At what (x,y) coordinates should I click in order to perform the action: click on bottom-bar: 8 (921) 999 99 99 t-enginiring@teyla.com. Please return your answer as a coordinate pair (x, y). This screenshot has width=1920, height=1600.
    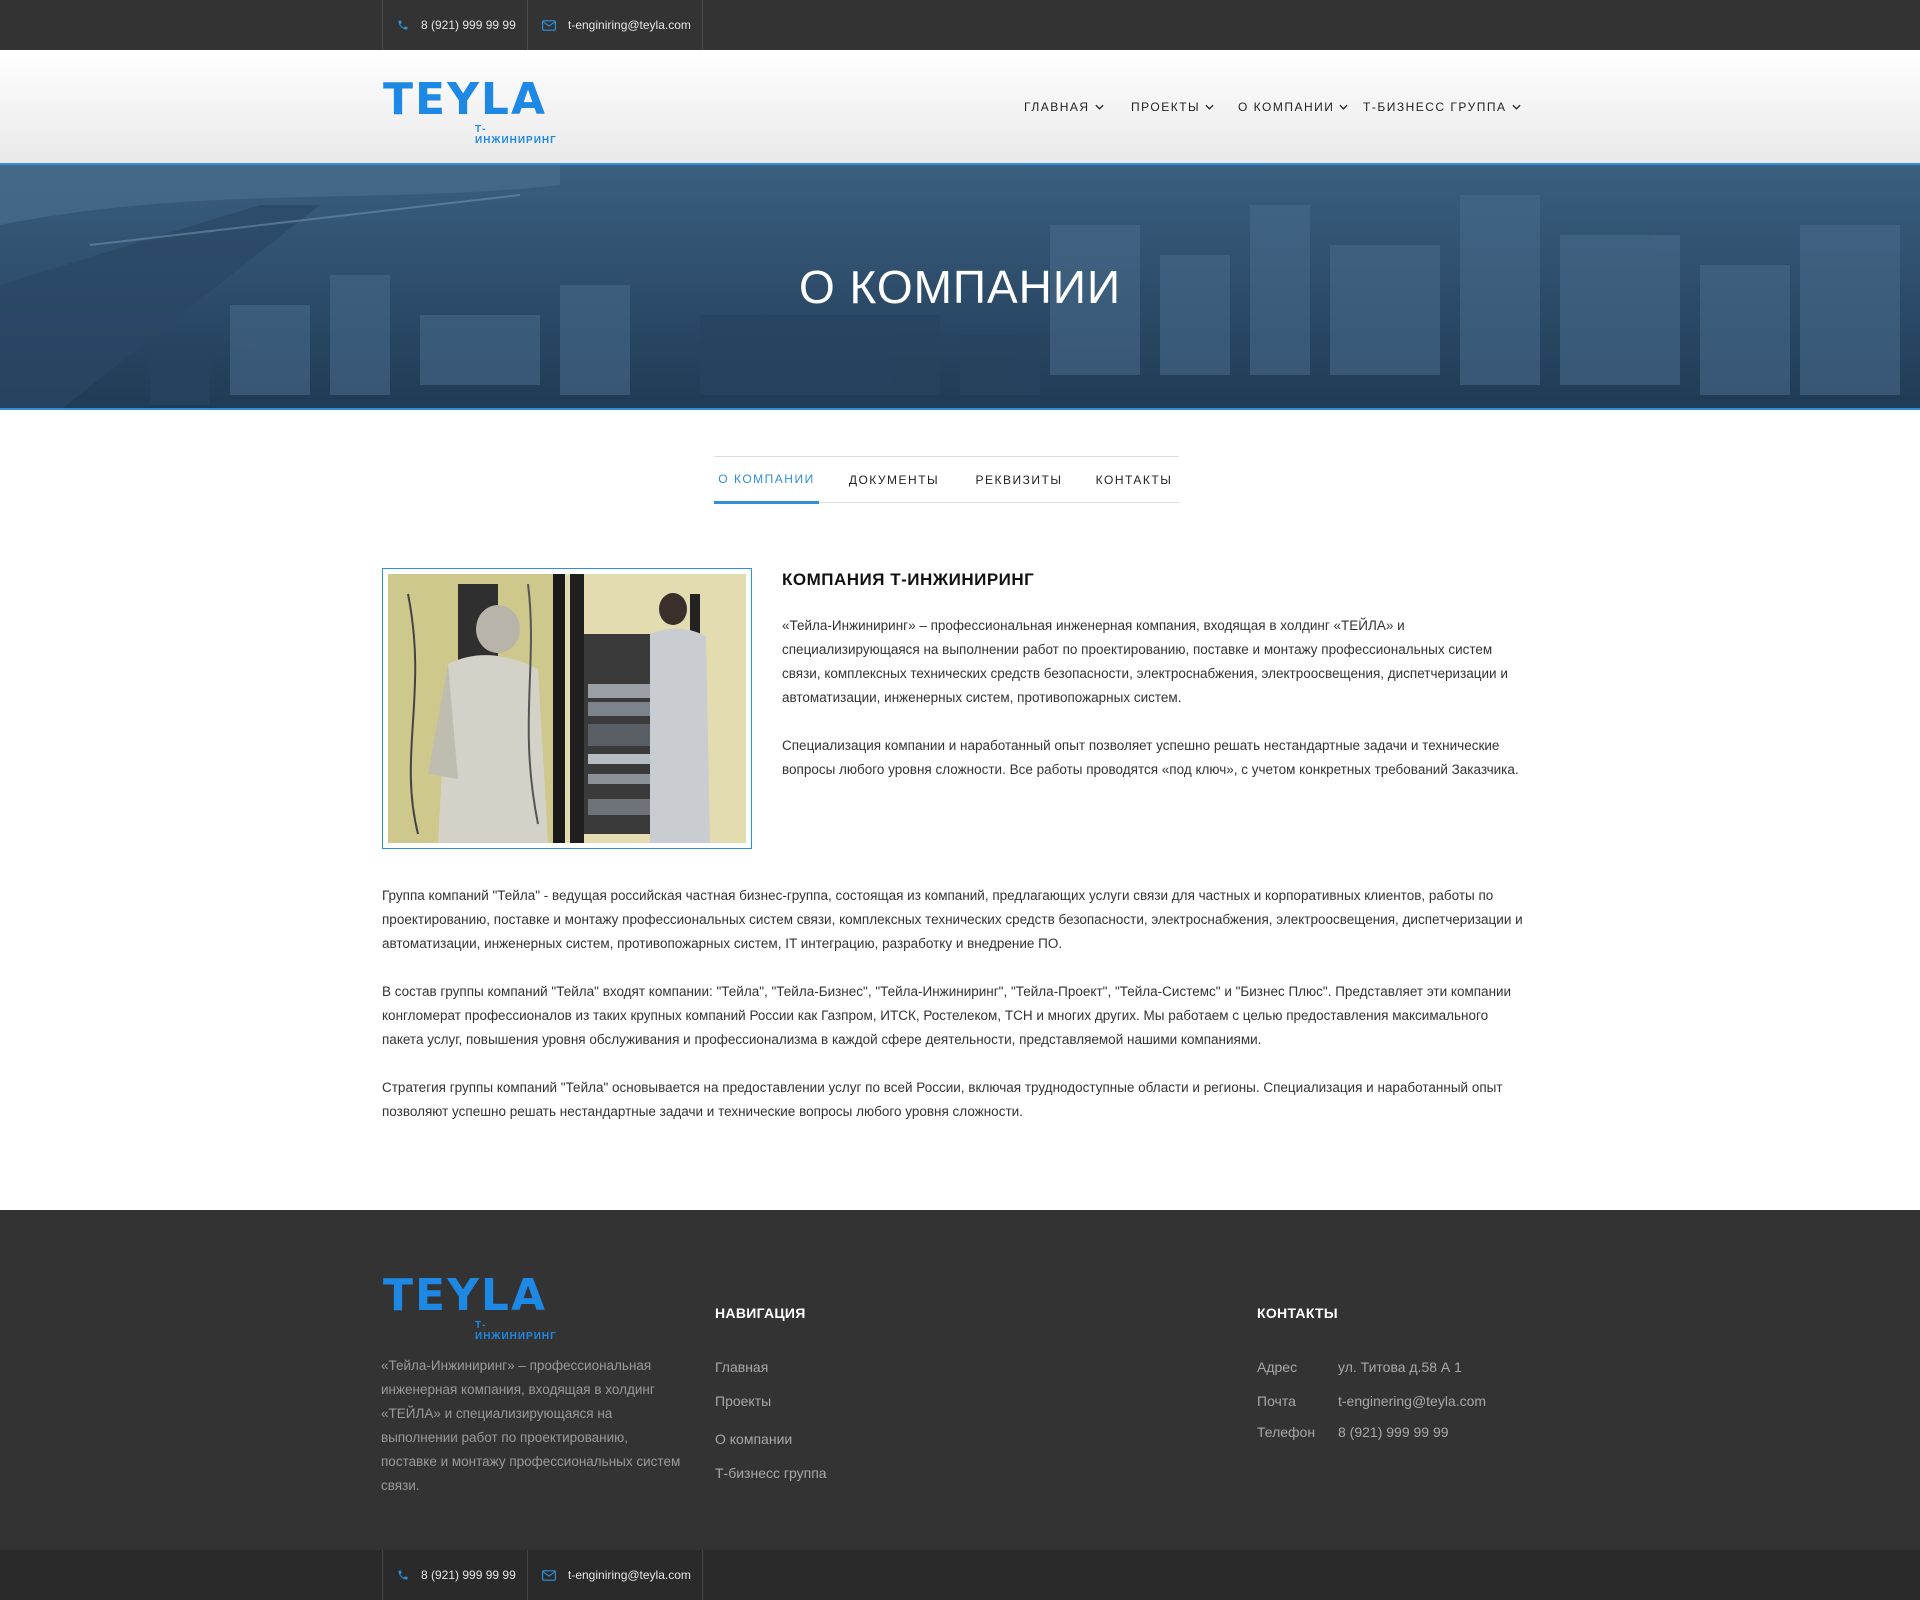
    Looking at the image, I should click on (960, 1575).